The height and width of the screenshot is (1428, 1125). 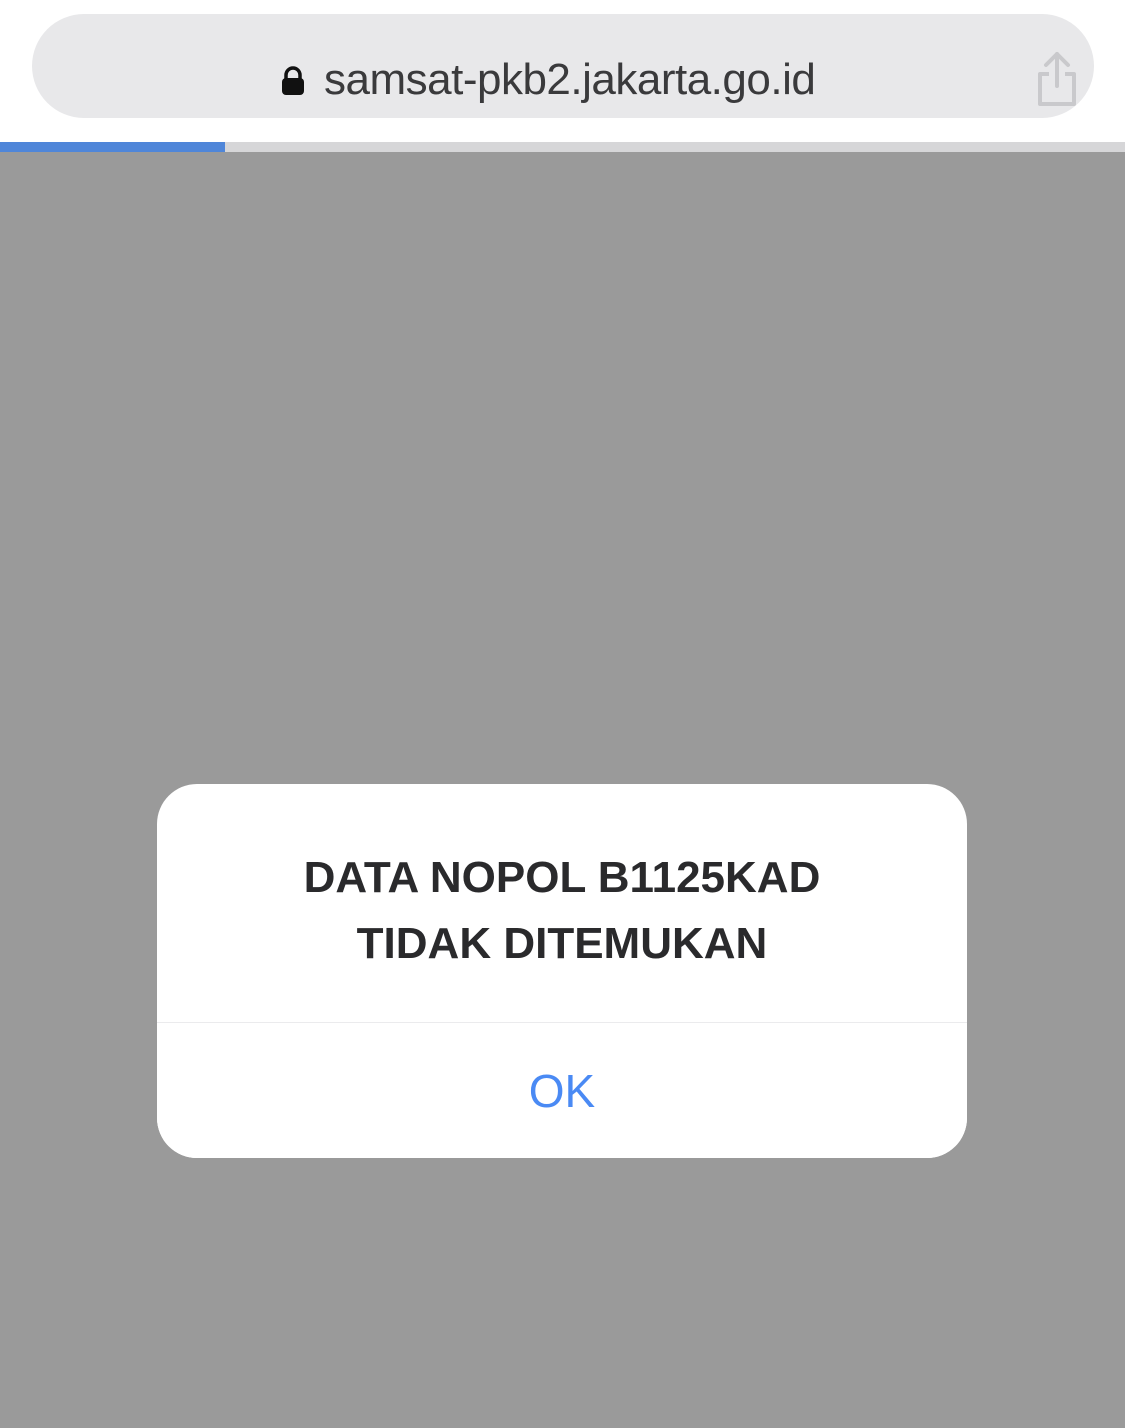 What do you see at coordinates (562, 1090) in the screenshot?
I see `ok-button: OK` at bounding box center [562, 1090].